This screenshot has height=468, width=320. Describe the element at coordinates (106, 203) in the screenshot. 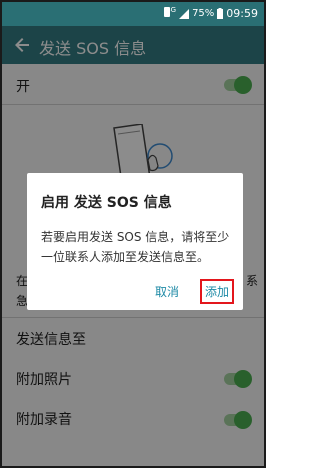

I see `dialog-title: 启用 发送 SOS 信息` at that location.